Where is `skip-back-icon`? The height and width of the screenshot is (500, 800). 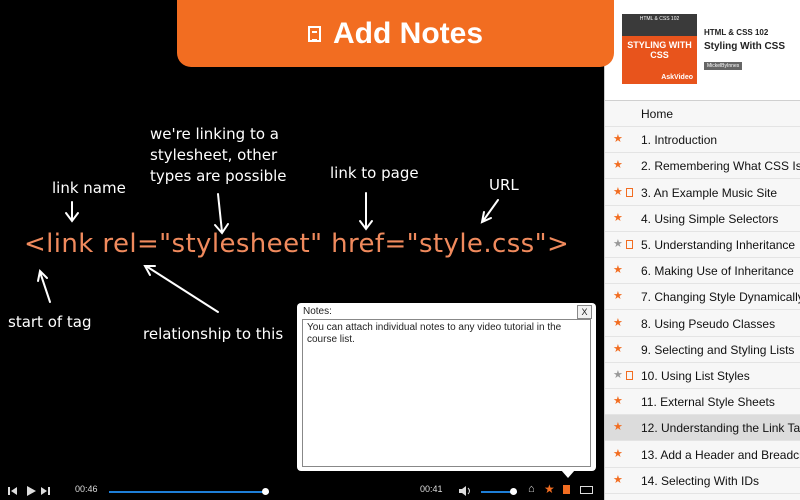
skip-back-icon is located at coordinates (12, 491).